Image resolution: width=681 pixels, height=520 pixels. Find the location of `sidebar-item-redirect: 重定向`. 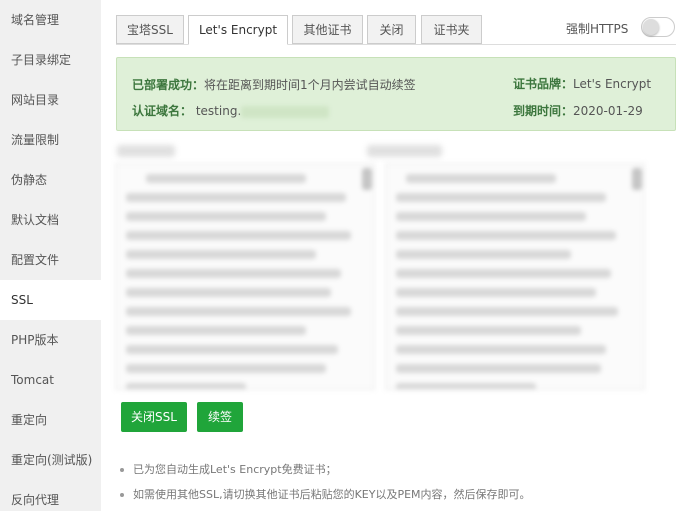

sidebar-item-redirect: 重定向 is located at coordinates (50, 420).